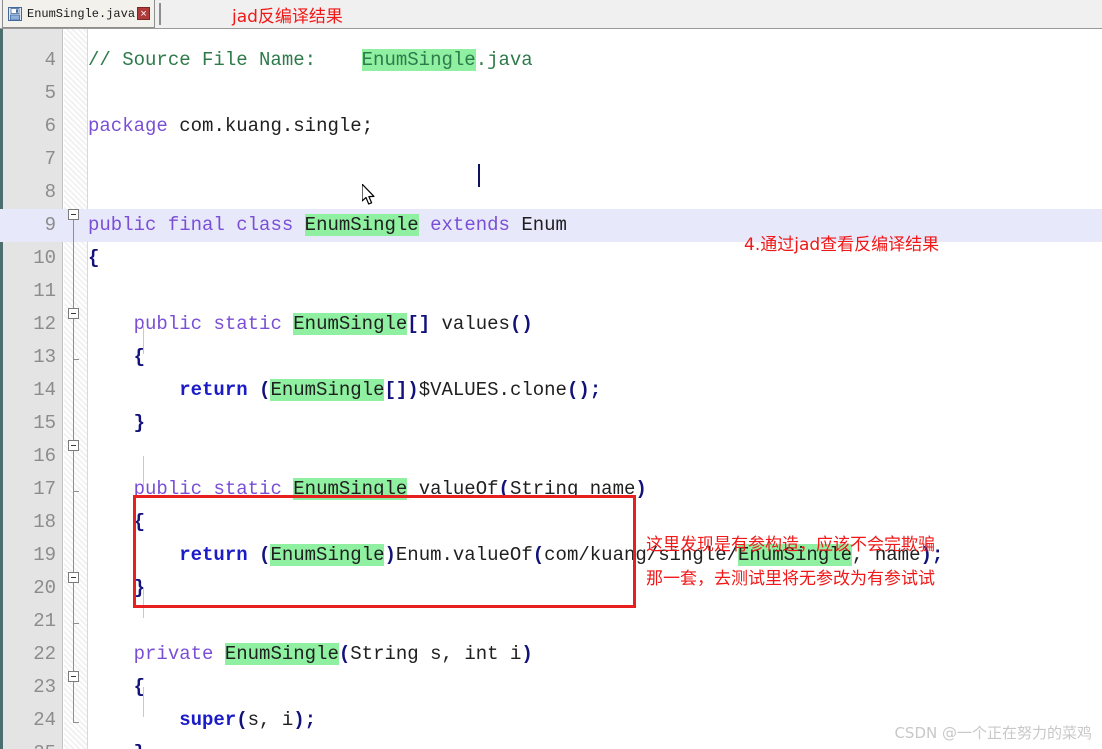 The image size is (1102, 749). Describe the element at coordinates (50, 225) in the screenshot. I see `line-number: 9` at that location.